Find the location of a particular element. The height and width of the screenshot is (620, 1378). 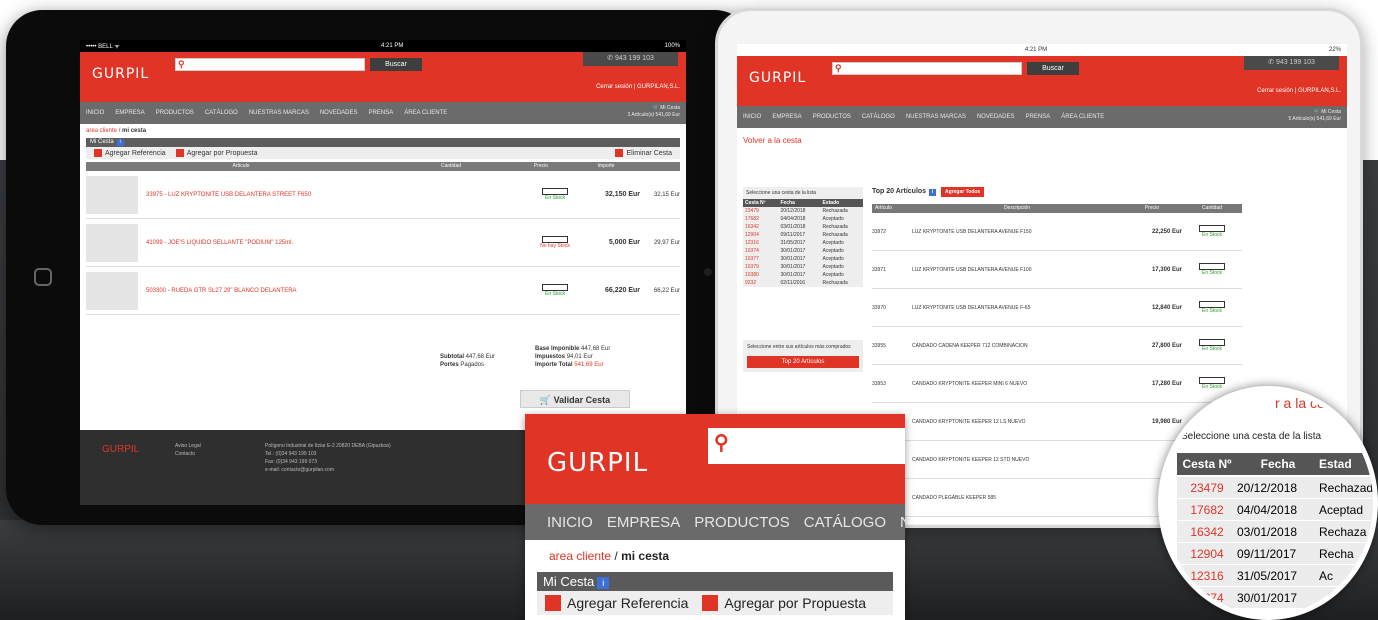

unit-price: 32,150 Eur is located at coordinates (622, 194).